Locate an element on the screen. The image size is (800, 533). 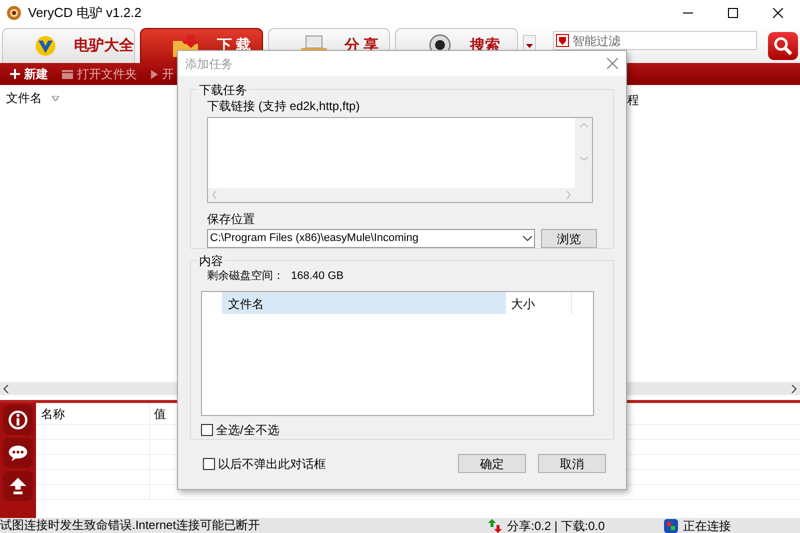
toolbar-button: 开 is located at coordinates (162, 74).